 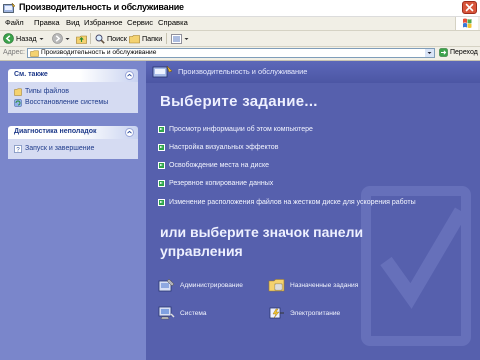 I want to click on help-topic-icon: ?, so click(x=18, y=148).